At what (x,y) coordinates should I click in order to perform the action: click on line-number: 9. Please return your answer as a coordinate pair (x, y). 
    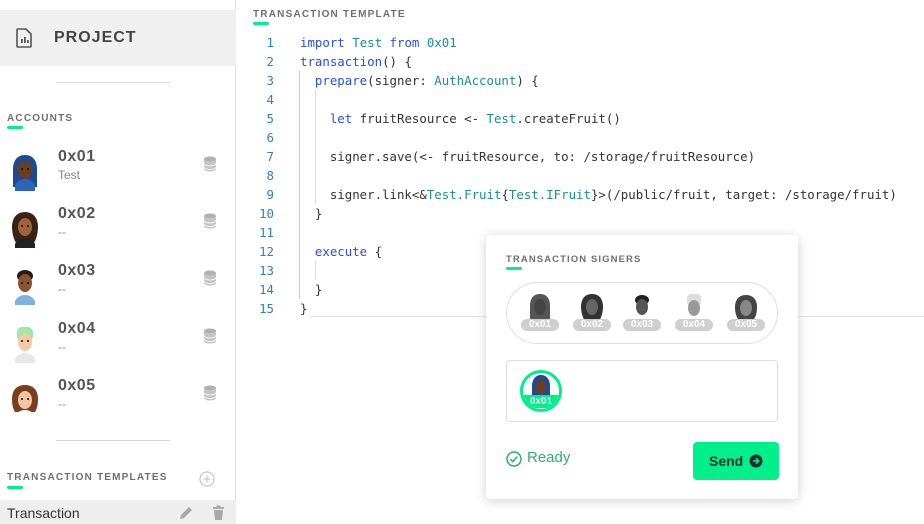
    Looking at the image, I should click on (270, 194).